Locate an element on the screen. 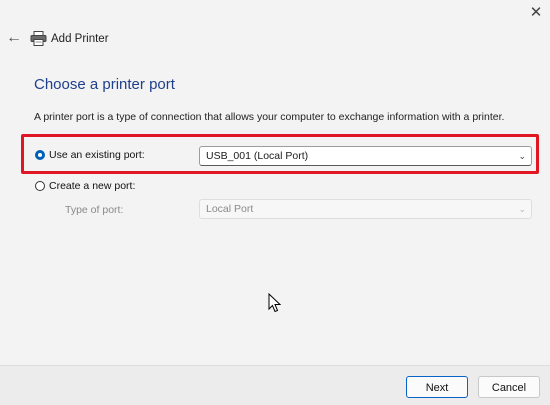 This screenshot has width=550, height=405. close-icon: ✕ is located at coordinates (536, 12).